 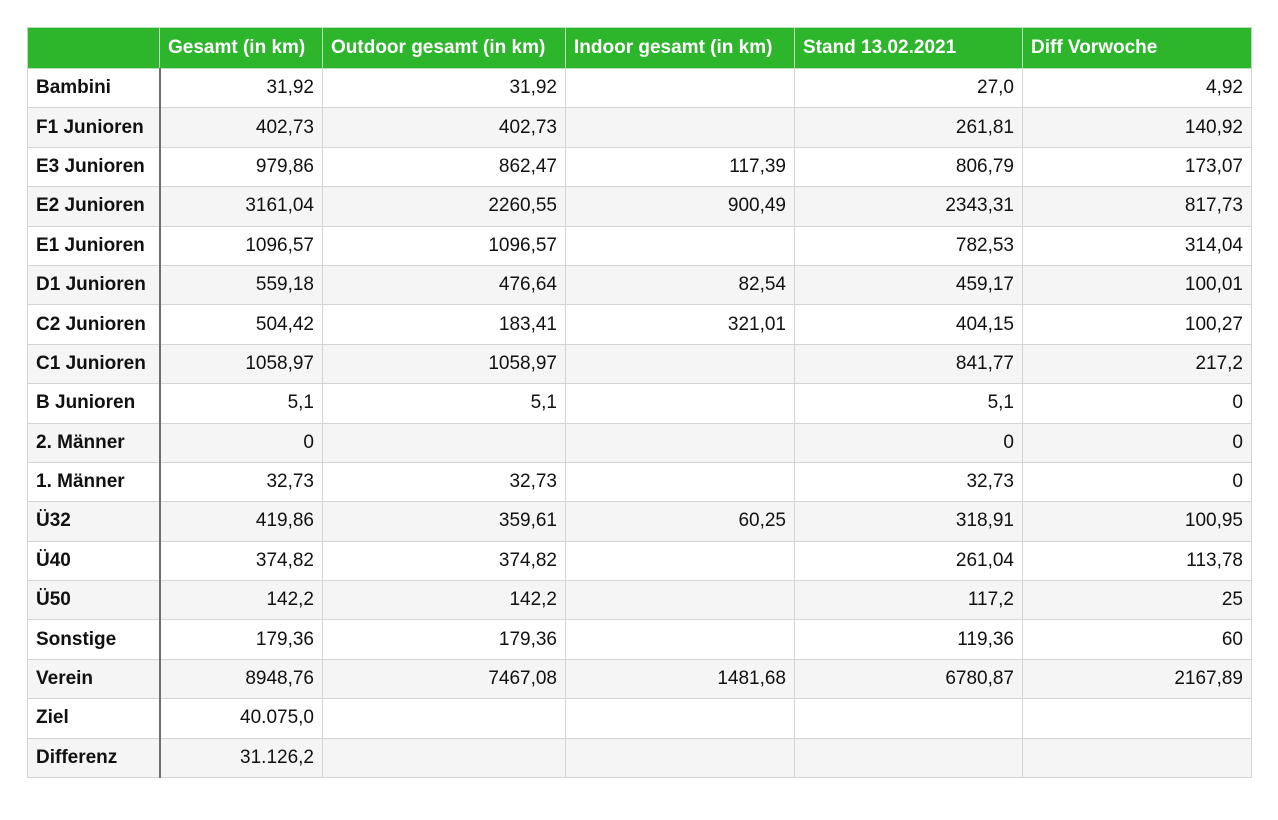 I want to click on cell-team: E3 Junioren, so click(x=94, y=167).